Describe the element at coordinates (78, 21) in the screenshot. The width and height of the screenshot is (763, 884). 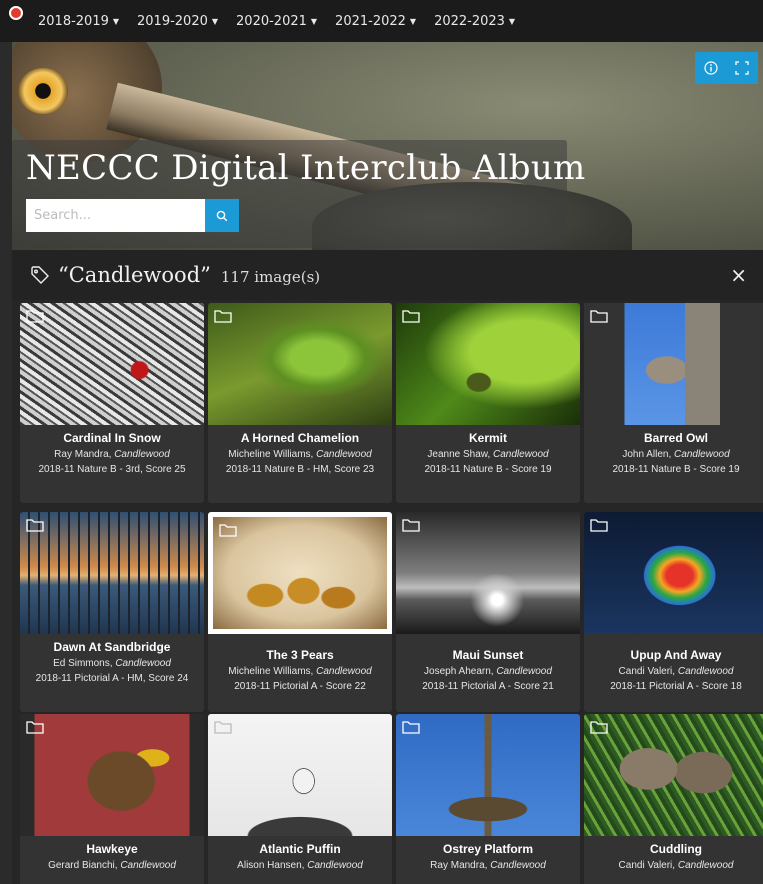
I see `nav-year-2018-2019: 2018-2019 ▼` at that location.